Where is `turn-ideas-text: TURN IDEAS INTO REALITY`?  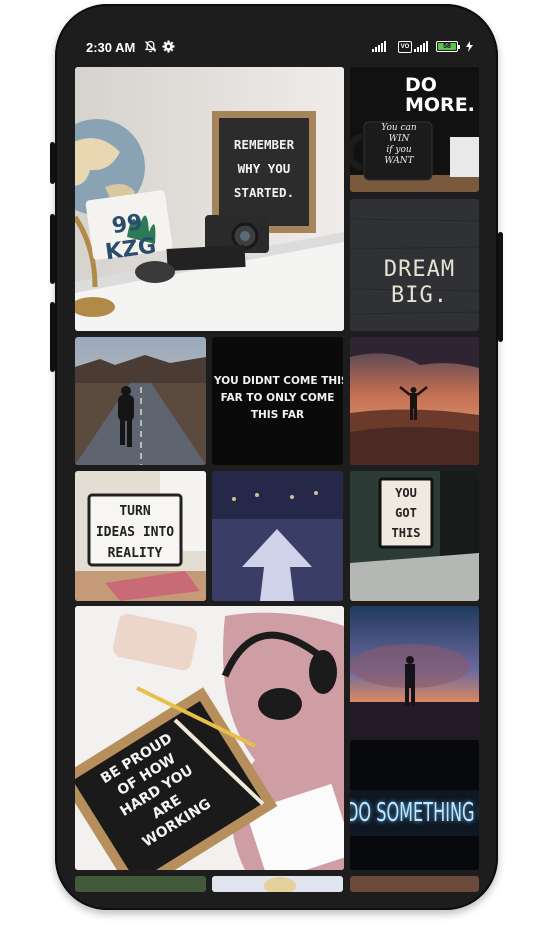
turn-ideas-text: TURN IDEAS INTO REALITY is located at coordinates (135, 532).